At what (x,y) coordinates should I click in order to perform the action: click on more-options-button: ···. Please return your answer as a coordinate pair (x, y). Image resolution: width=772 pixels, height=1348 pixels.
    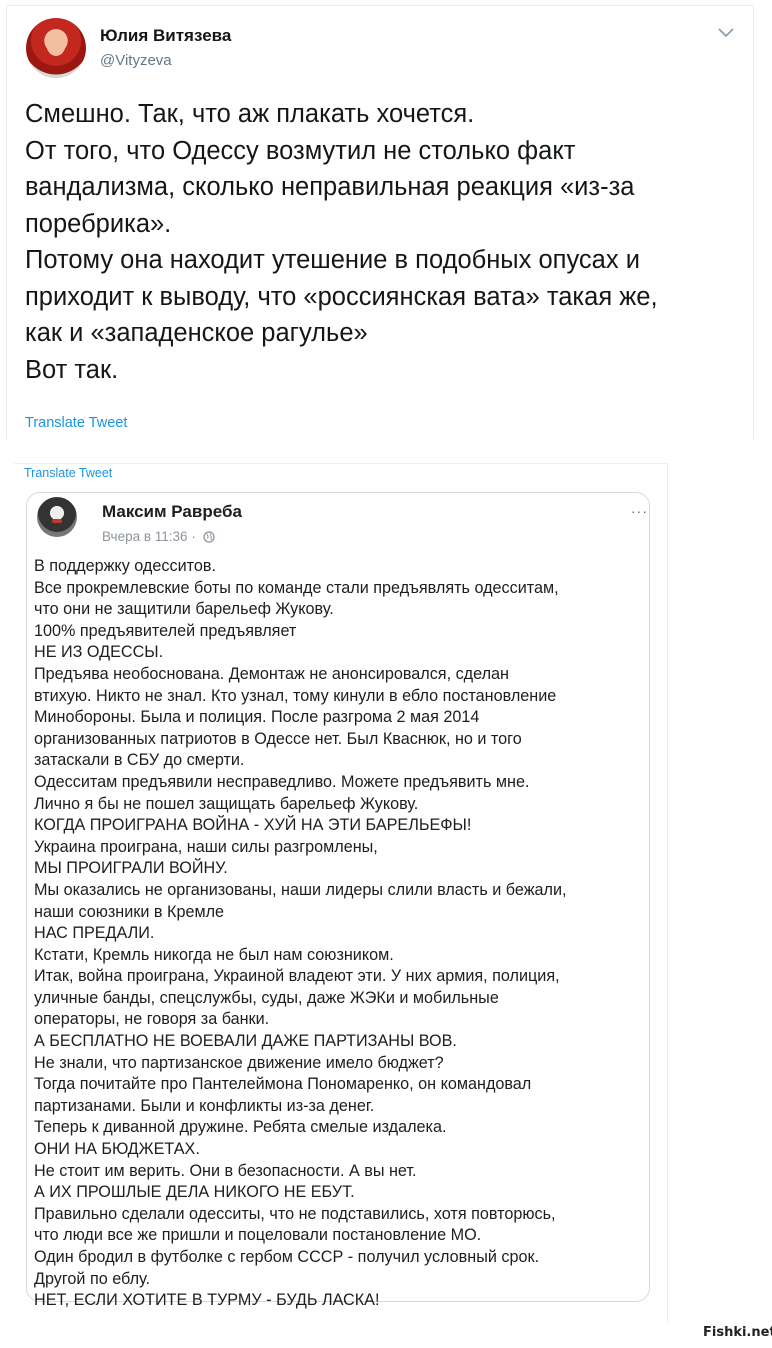
    Looking at the image, I should click on (639, 511).